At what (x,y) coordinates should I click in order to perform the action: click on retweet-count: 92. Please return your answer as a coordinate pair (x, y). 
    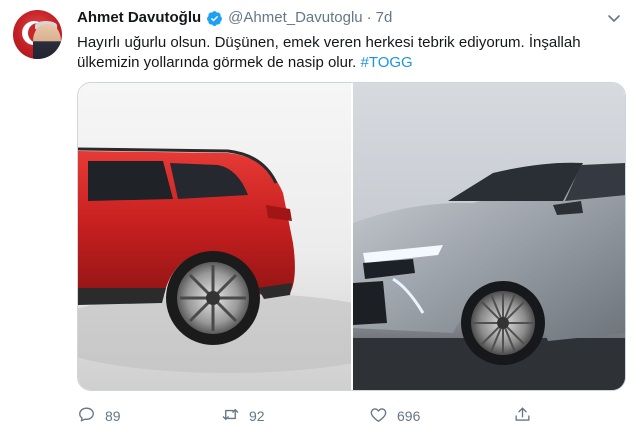
    Looking at the image, I should click on (257, 416).